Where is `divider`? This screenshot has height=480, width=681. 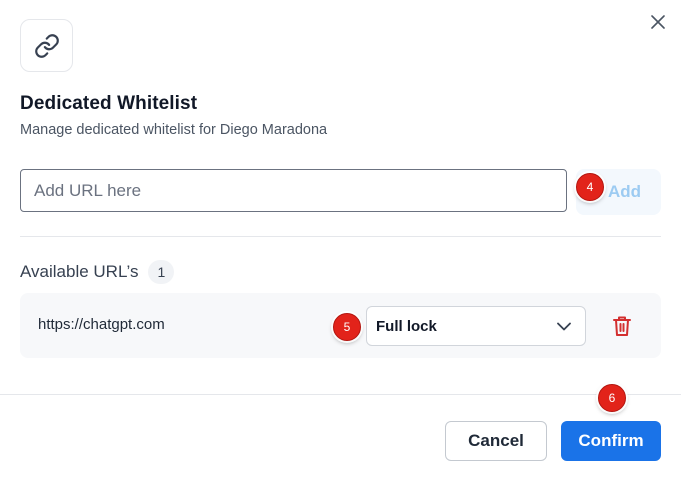 divider is located at coordinates (340, 236).